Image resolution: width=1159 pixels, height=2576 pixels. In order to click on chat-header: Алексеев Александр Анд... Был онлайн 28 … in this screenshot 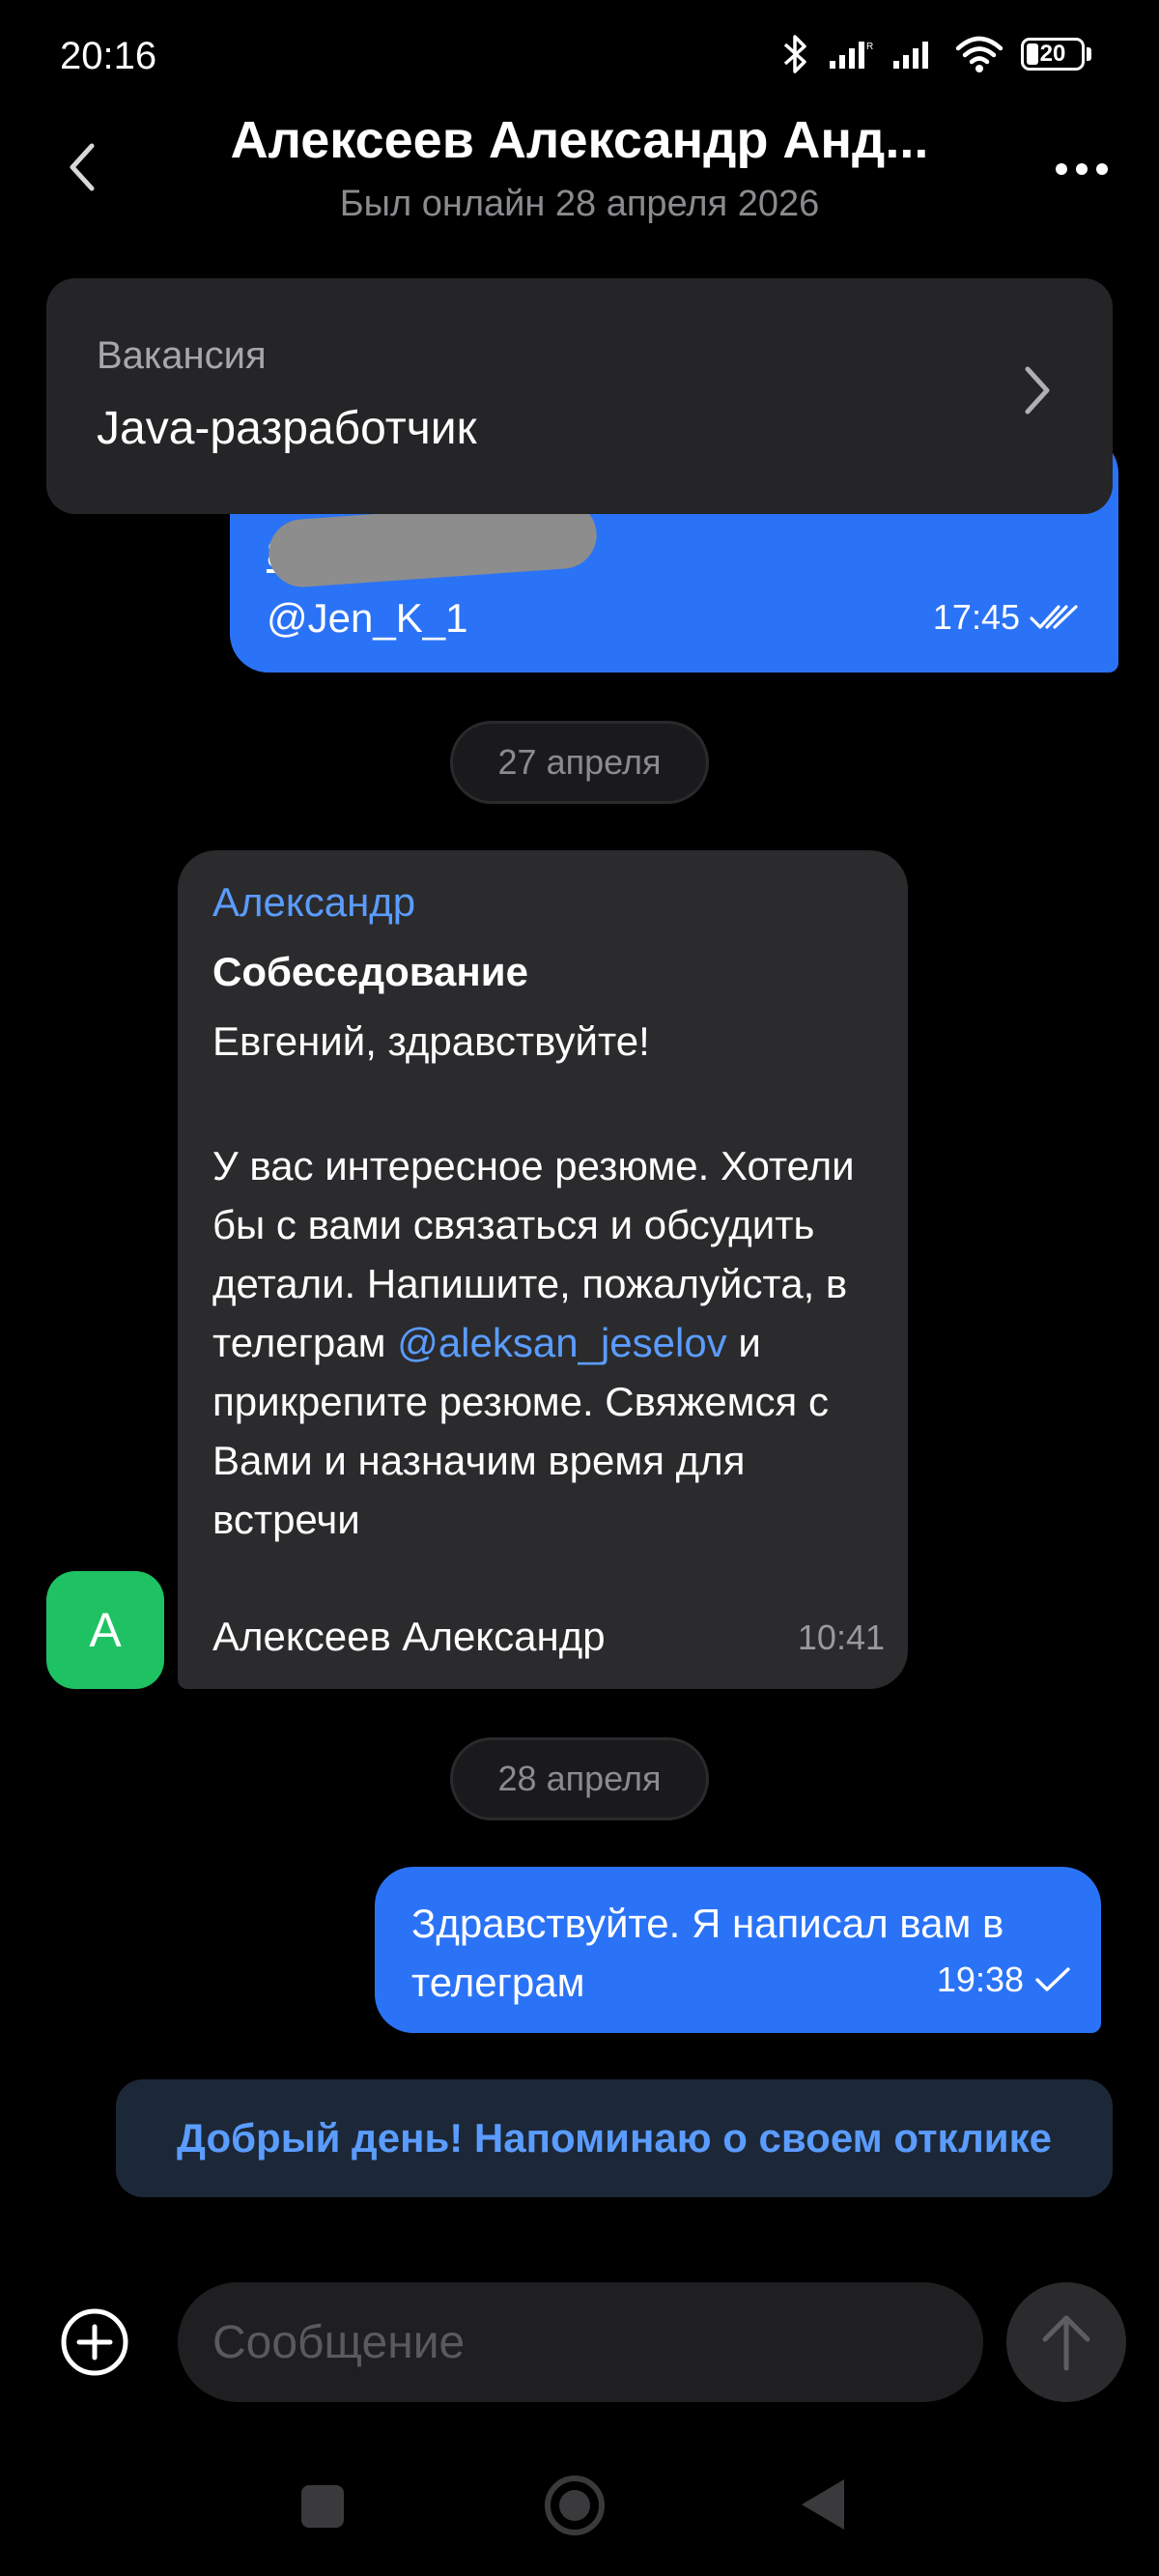, I will do `click(579, 174)`.